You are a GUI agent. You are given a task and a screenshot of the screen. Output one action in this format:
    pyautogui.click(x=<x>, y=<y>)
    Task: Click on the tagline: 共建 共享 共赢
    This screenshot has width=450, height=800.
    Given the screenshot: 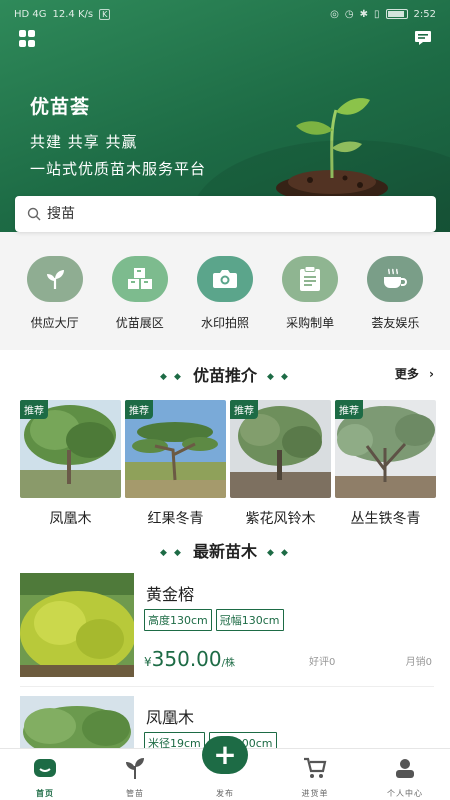 What is the action you would take?
    pyautogui.click(x=84, y=142)
    